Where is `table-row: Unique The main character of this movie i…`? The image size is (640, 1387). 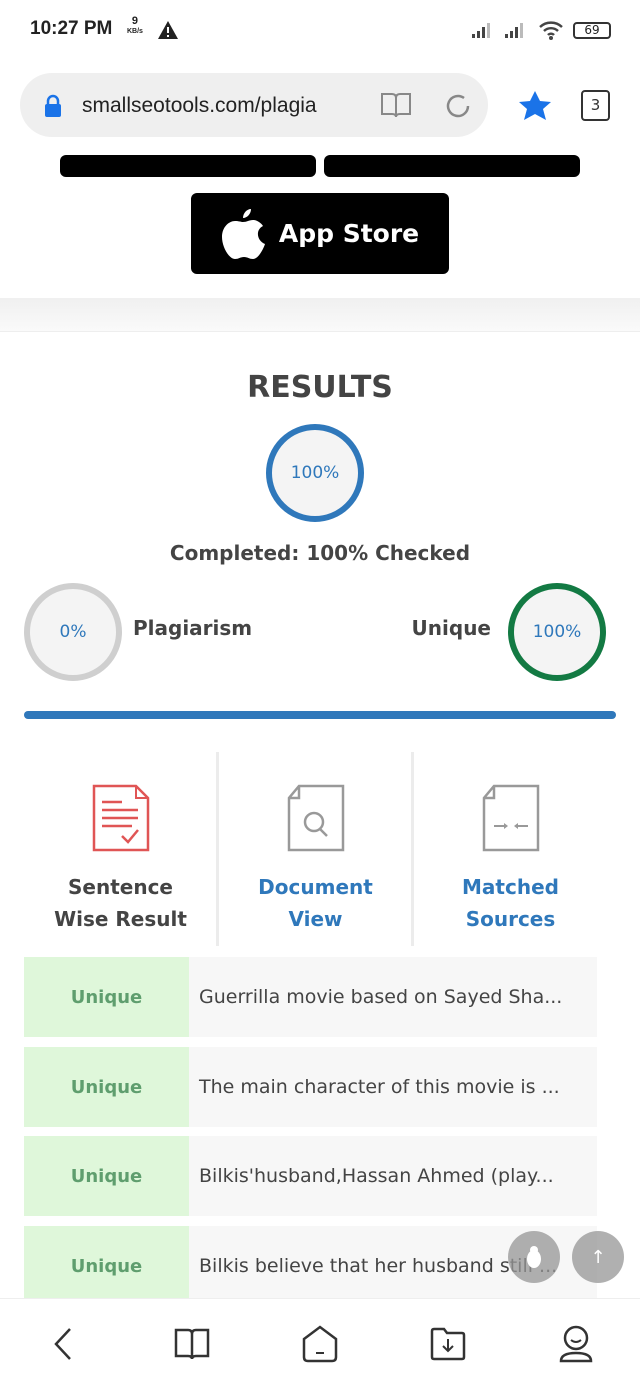
table-row: Unique The main character of this movie i… is located at coordinates (310, 1087).